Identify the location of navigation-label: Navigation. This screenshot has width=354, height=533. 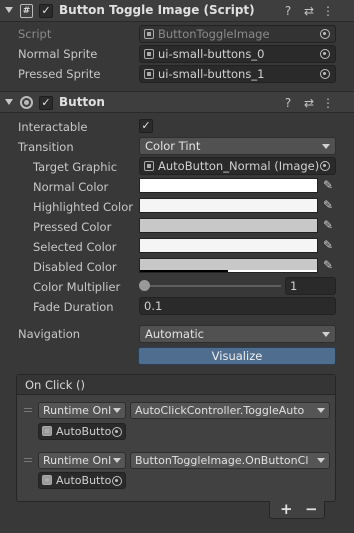
(49, 334).